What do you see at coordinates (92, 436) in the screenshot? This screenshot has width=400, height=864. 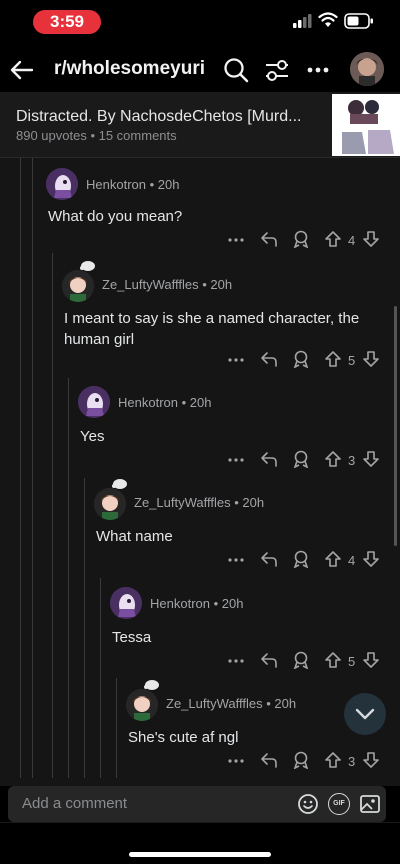 I see `comment-body: Yes` at bounding box center [92, 436].